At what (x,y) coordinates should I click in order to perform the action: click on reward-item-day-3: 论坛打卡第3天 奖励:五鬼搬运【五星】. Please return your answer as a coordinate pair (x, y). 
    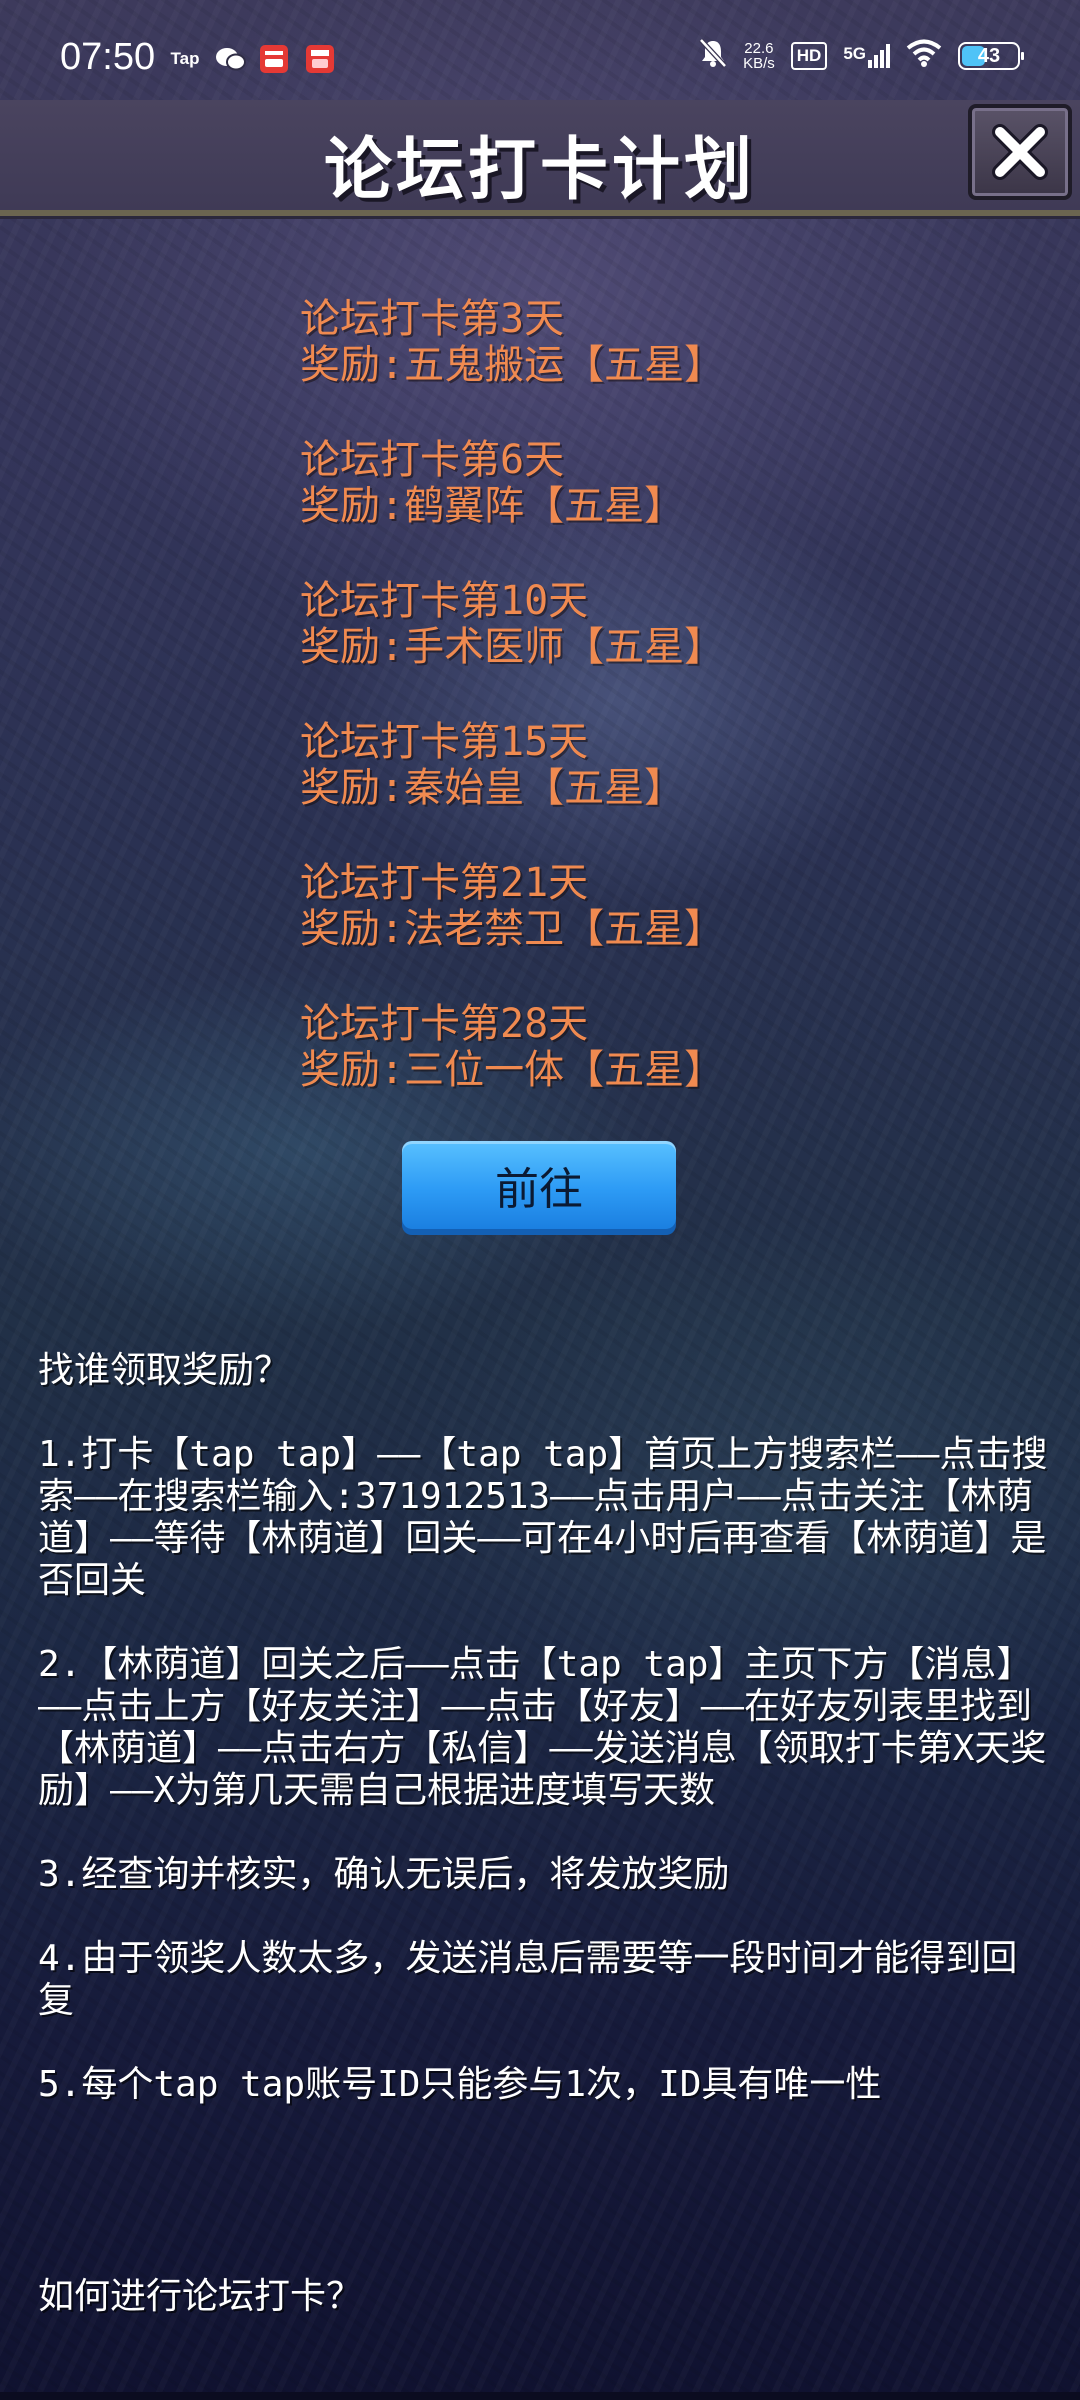
    Looking at the image, I should click on (650, 342).